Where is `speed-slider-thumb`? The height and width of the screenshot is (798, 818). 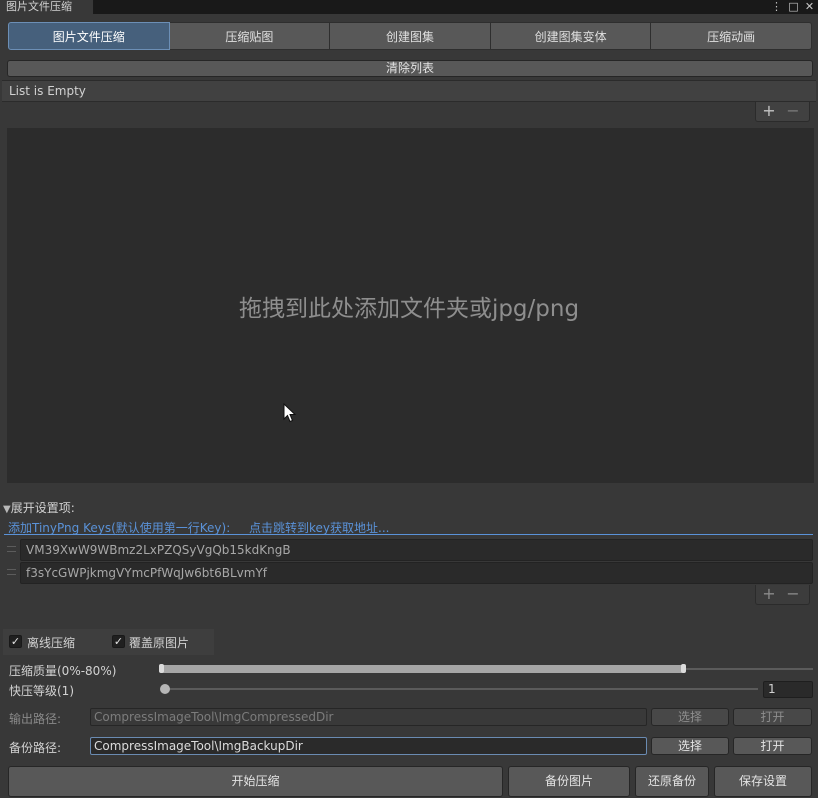 speed-slider-thumb is located at coordinates (165, 689).